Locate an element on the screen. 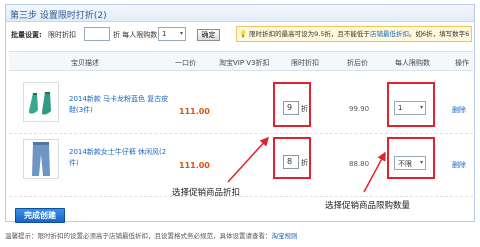  discount-input: 8 is located at coordinates (291, 162).